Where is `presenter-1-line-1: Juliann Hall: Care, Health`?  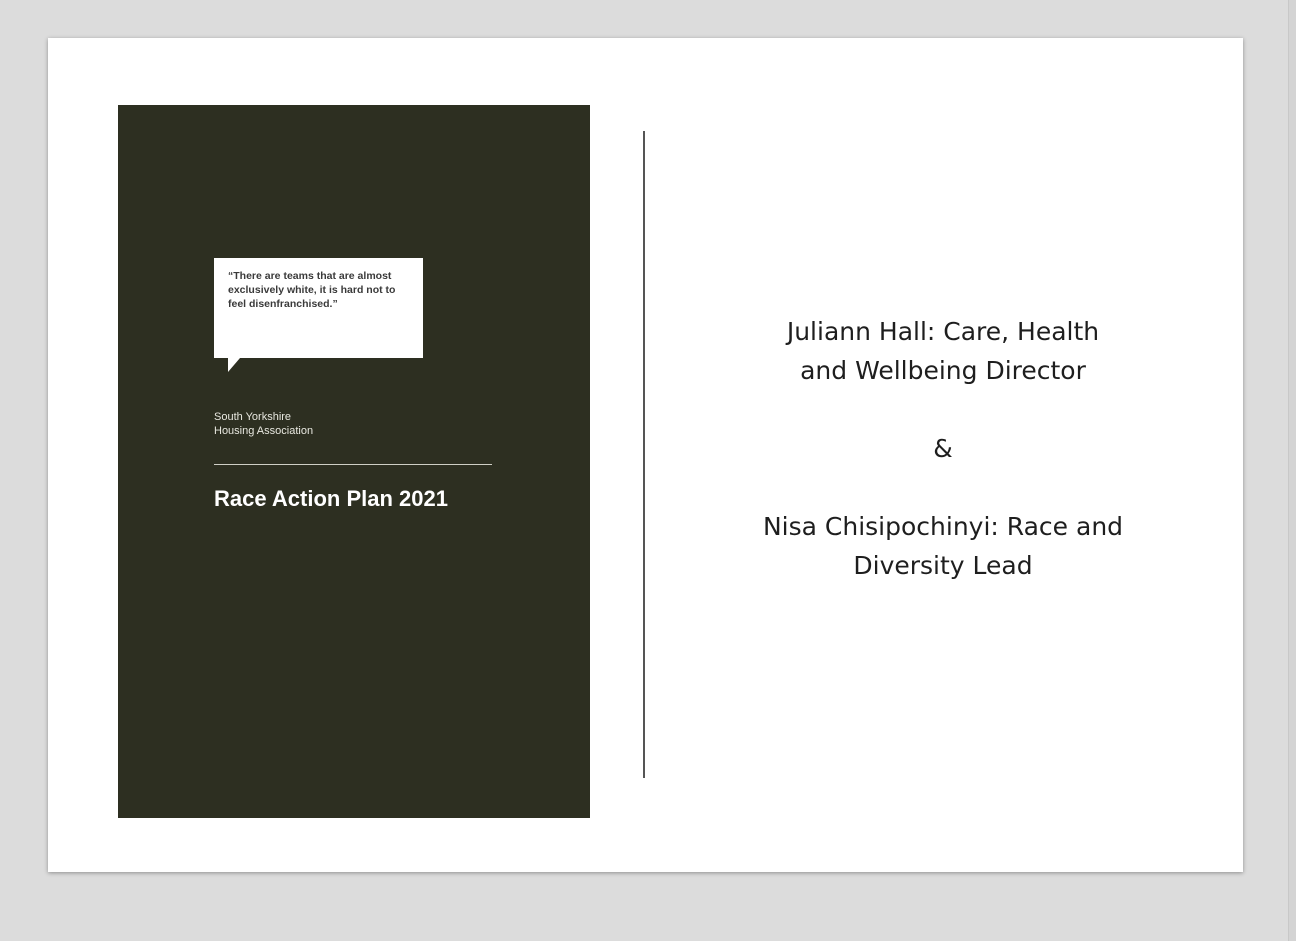
presenter-1-line-1: Juliann Hall: Care, Health is located at coordinates (943, 331).